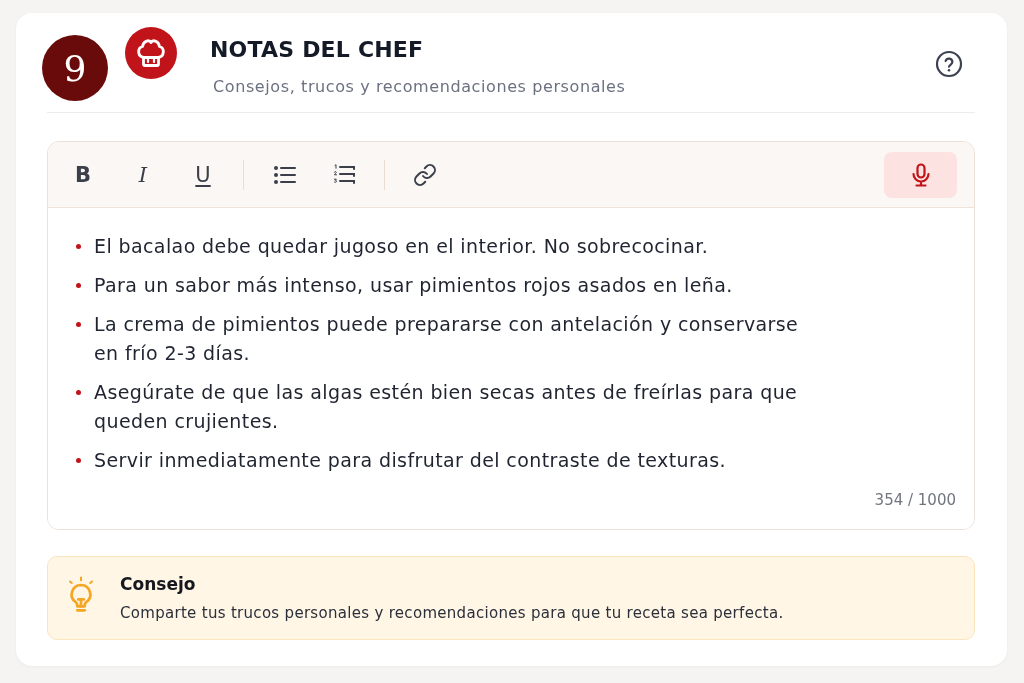  Describe the element at coordinates (401, 246) in the screenshot. I see `note-text: El bacalao debe quedar jugoso en el interior. No sobrecocinar.` at that location.